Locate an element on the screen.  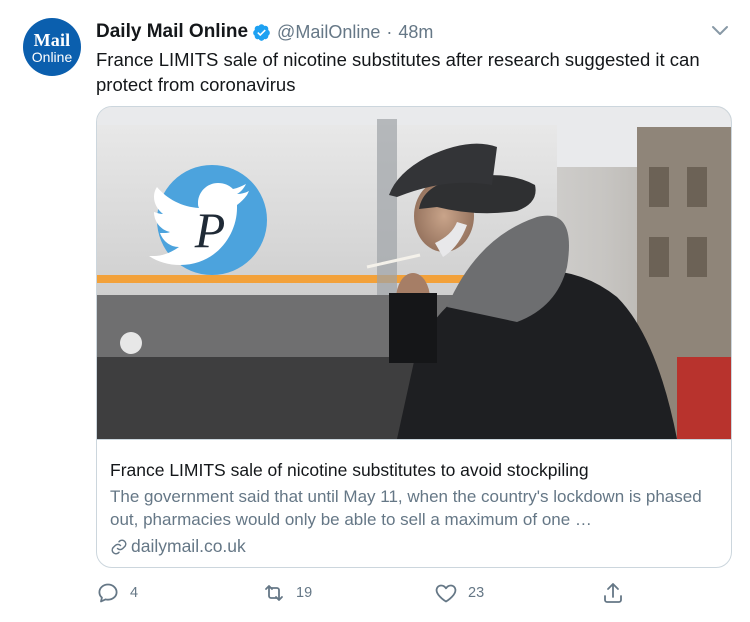
avatar-line2: Online is located at coordinates (52, 56).